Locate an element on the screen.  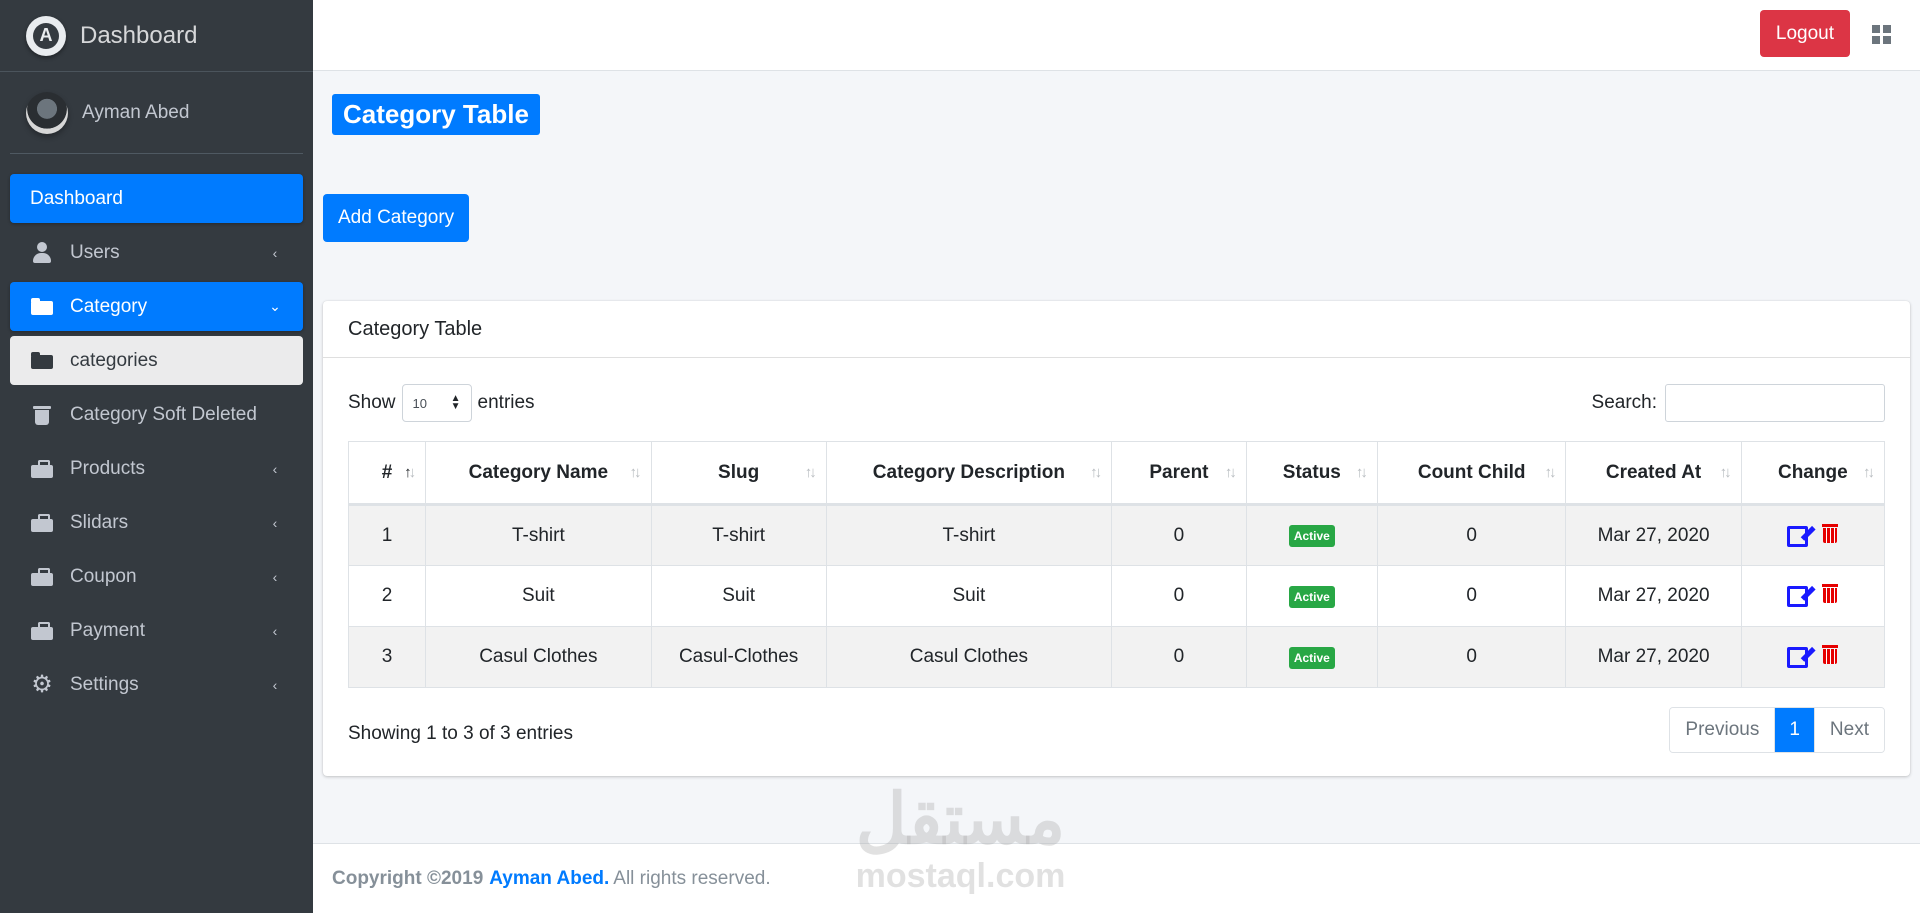
page-1-button: 1 is located at coordinates (1794, 730).